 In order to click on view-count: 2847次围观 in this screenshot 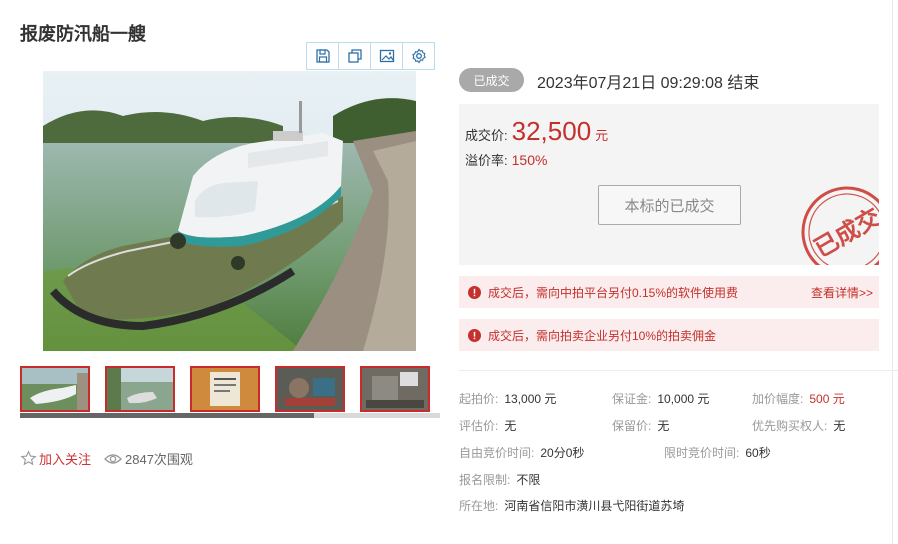, I will do `click(148, 458)`.